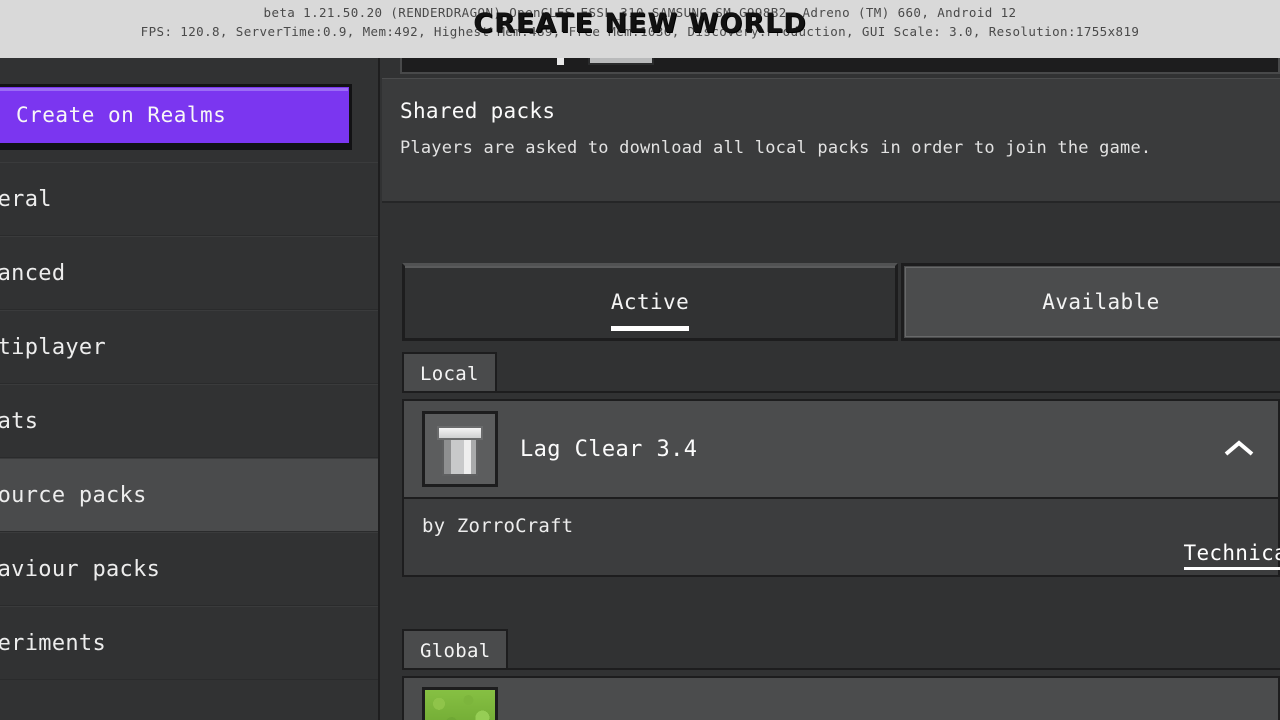  Describe the element at coordinates (621, 61) in the screenshot. I see `slider-handle` at that location.